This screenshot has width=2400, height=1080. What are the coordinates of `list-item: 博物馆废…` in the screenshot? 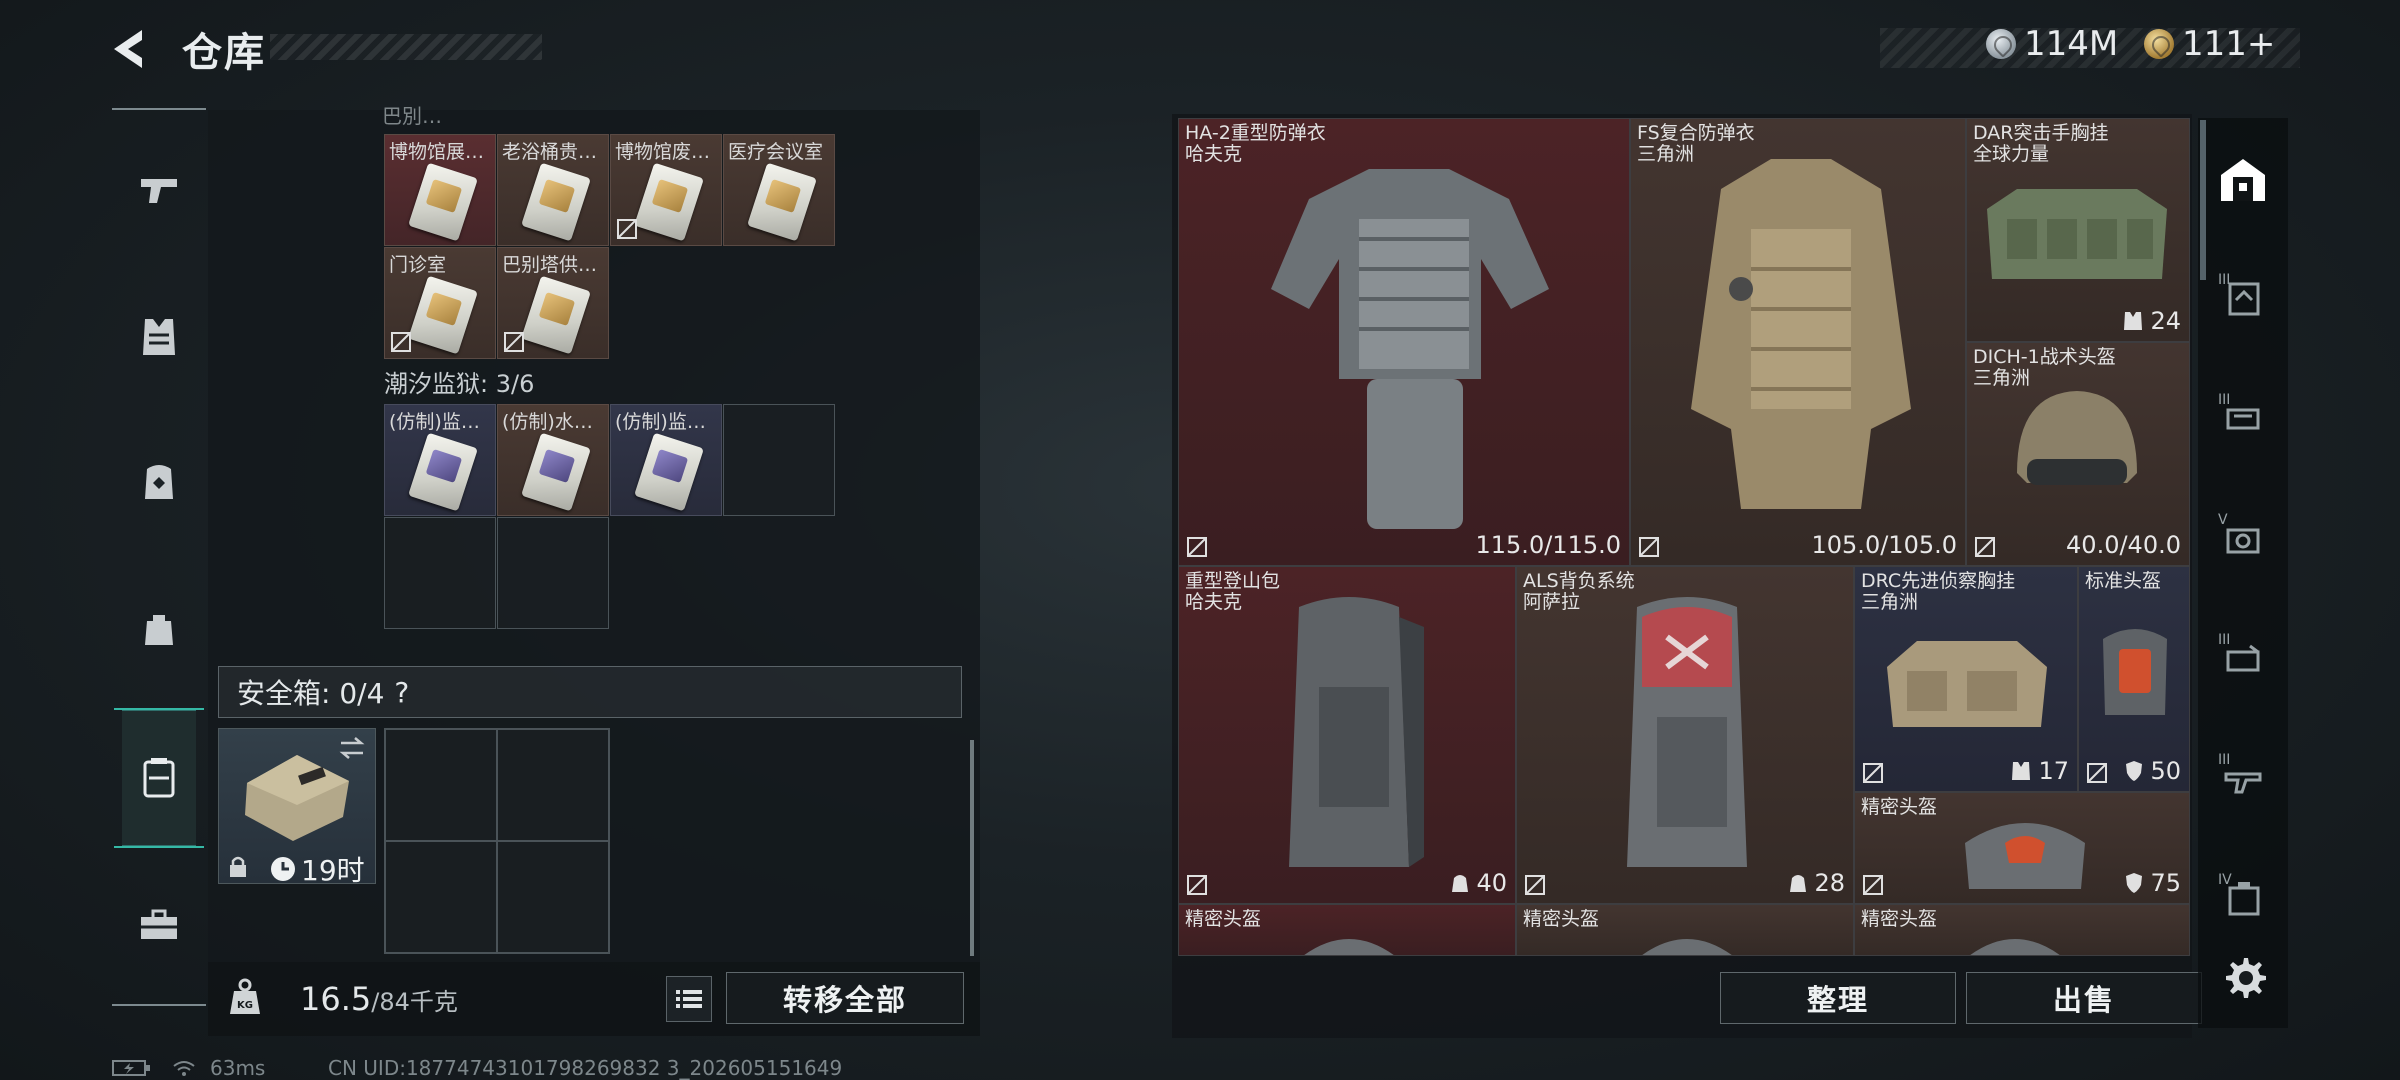 It's located at (666, 190).